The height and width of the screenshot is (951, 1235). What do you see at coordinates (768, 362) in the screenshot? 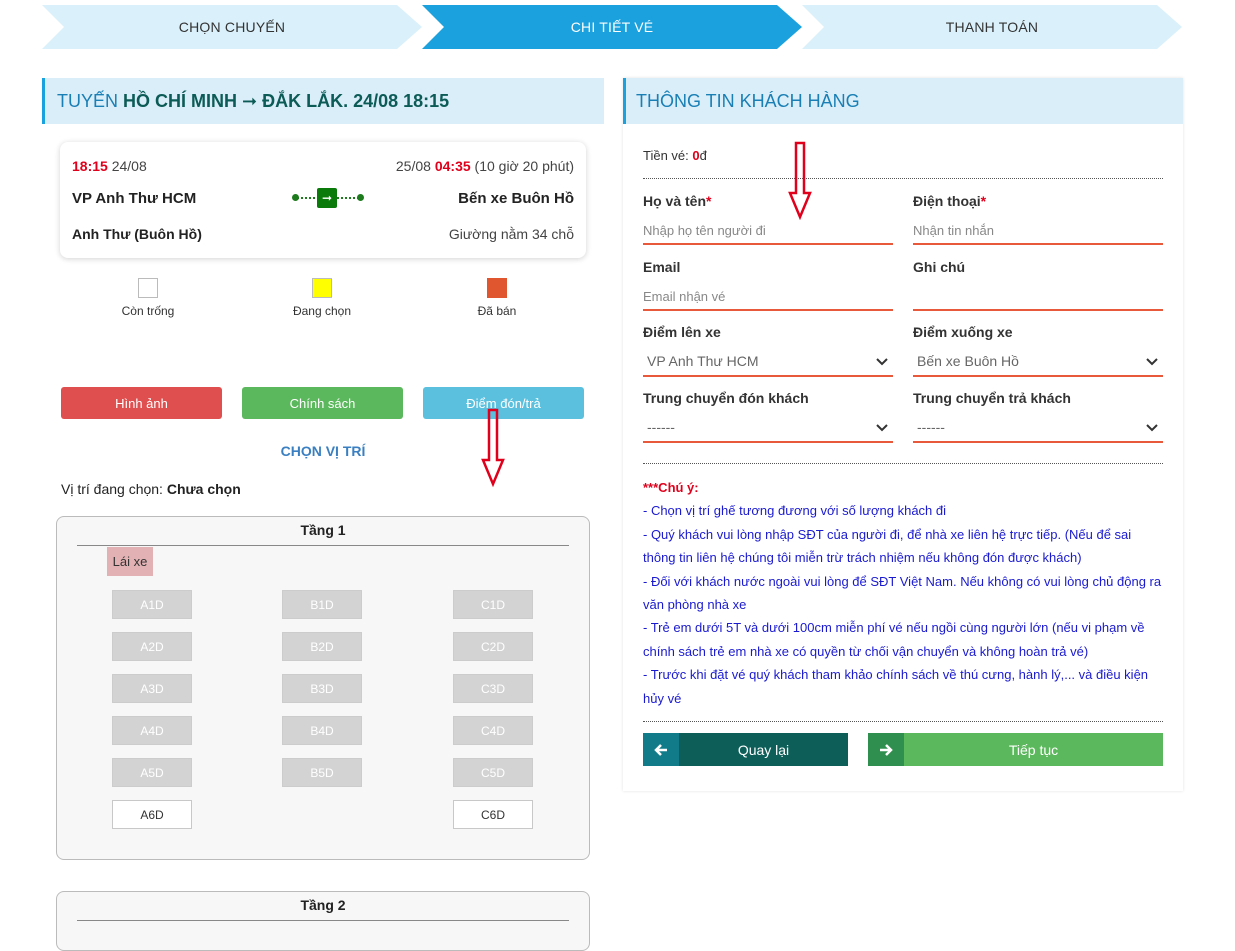
I see `boarding-point-select: VP Anh Thư HCM` at bounding box center [768, 362].